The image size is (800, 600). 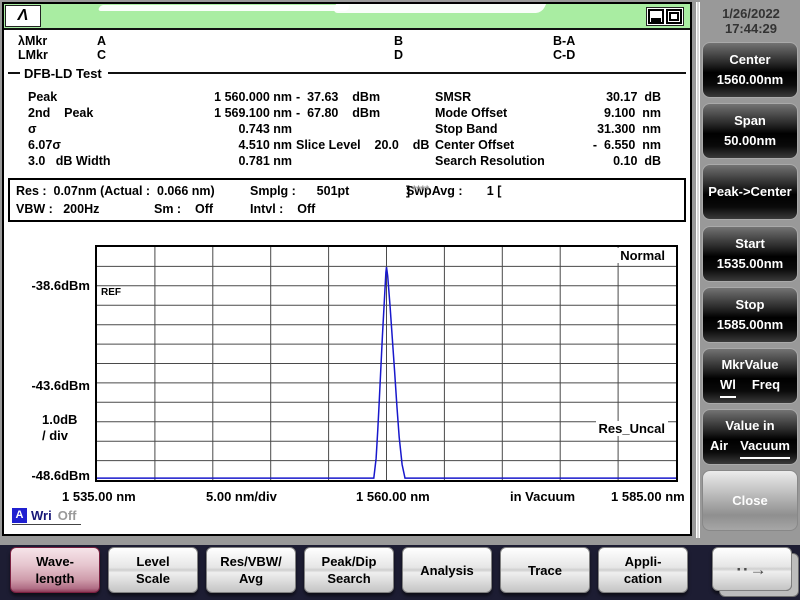 What do you see at coordinates (58, 209) in the screenshot?
I see `vbw-setting: VBW : 200Hz` at bounding box center [58, 209].